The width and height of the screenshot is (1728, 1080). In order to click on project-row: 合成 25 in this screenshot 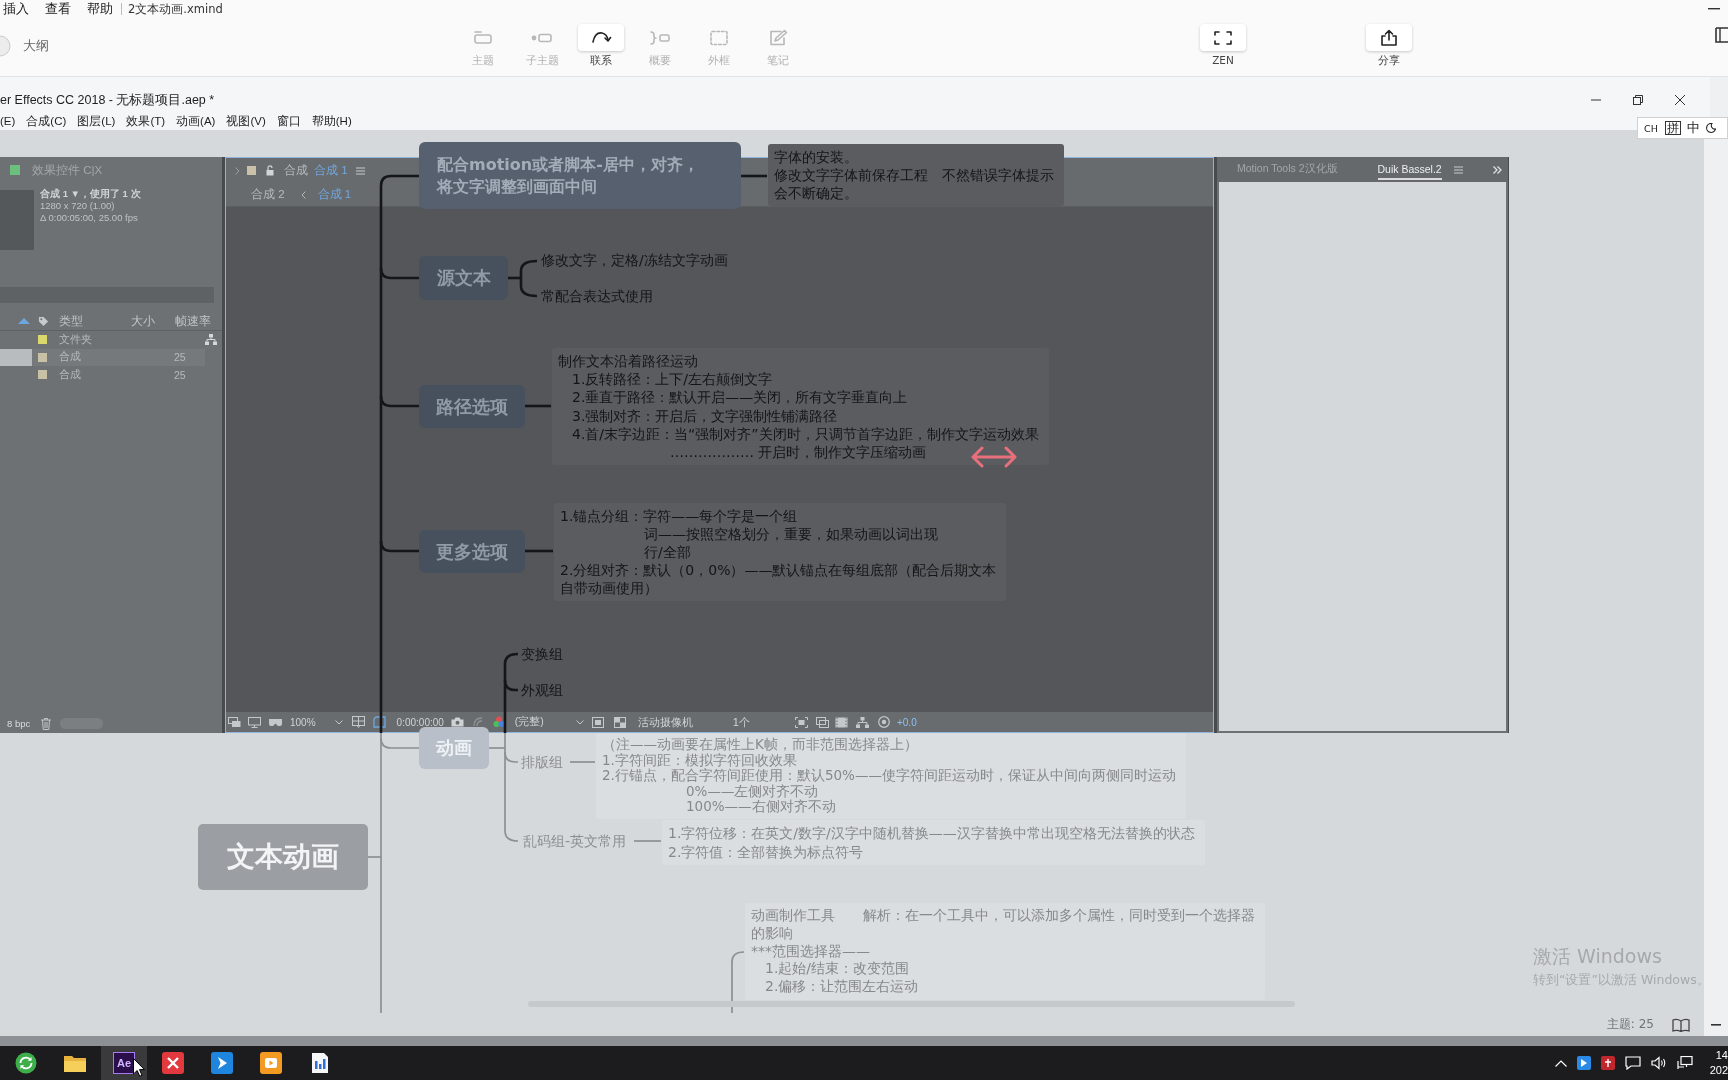, I will do `click(111, 375)`.